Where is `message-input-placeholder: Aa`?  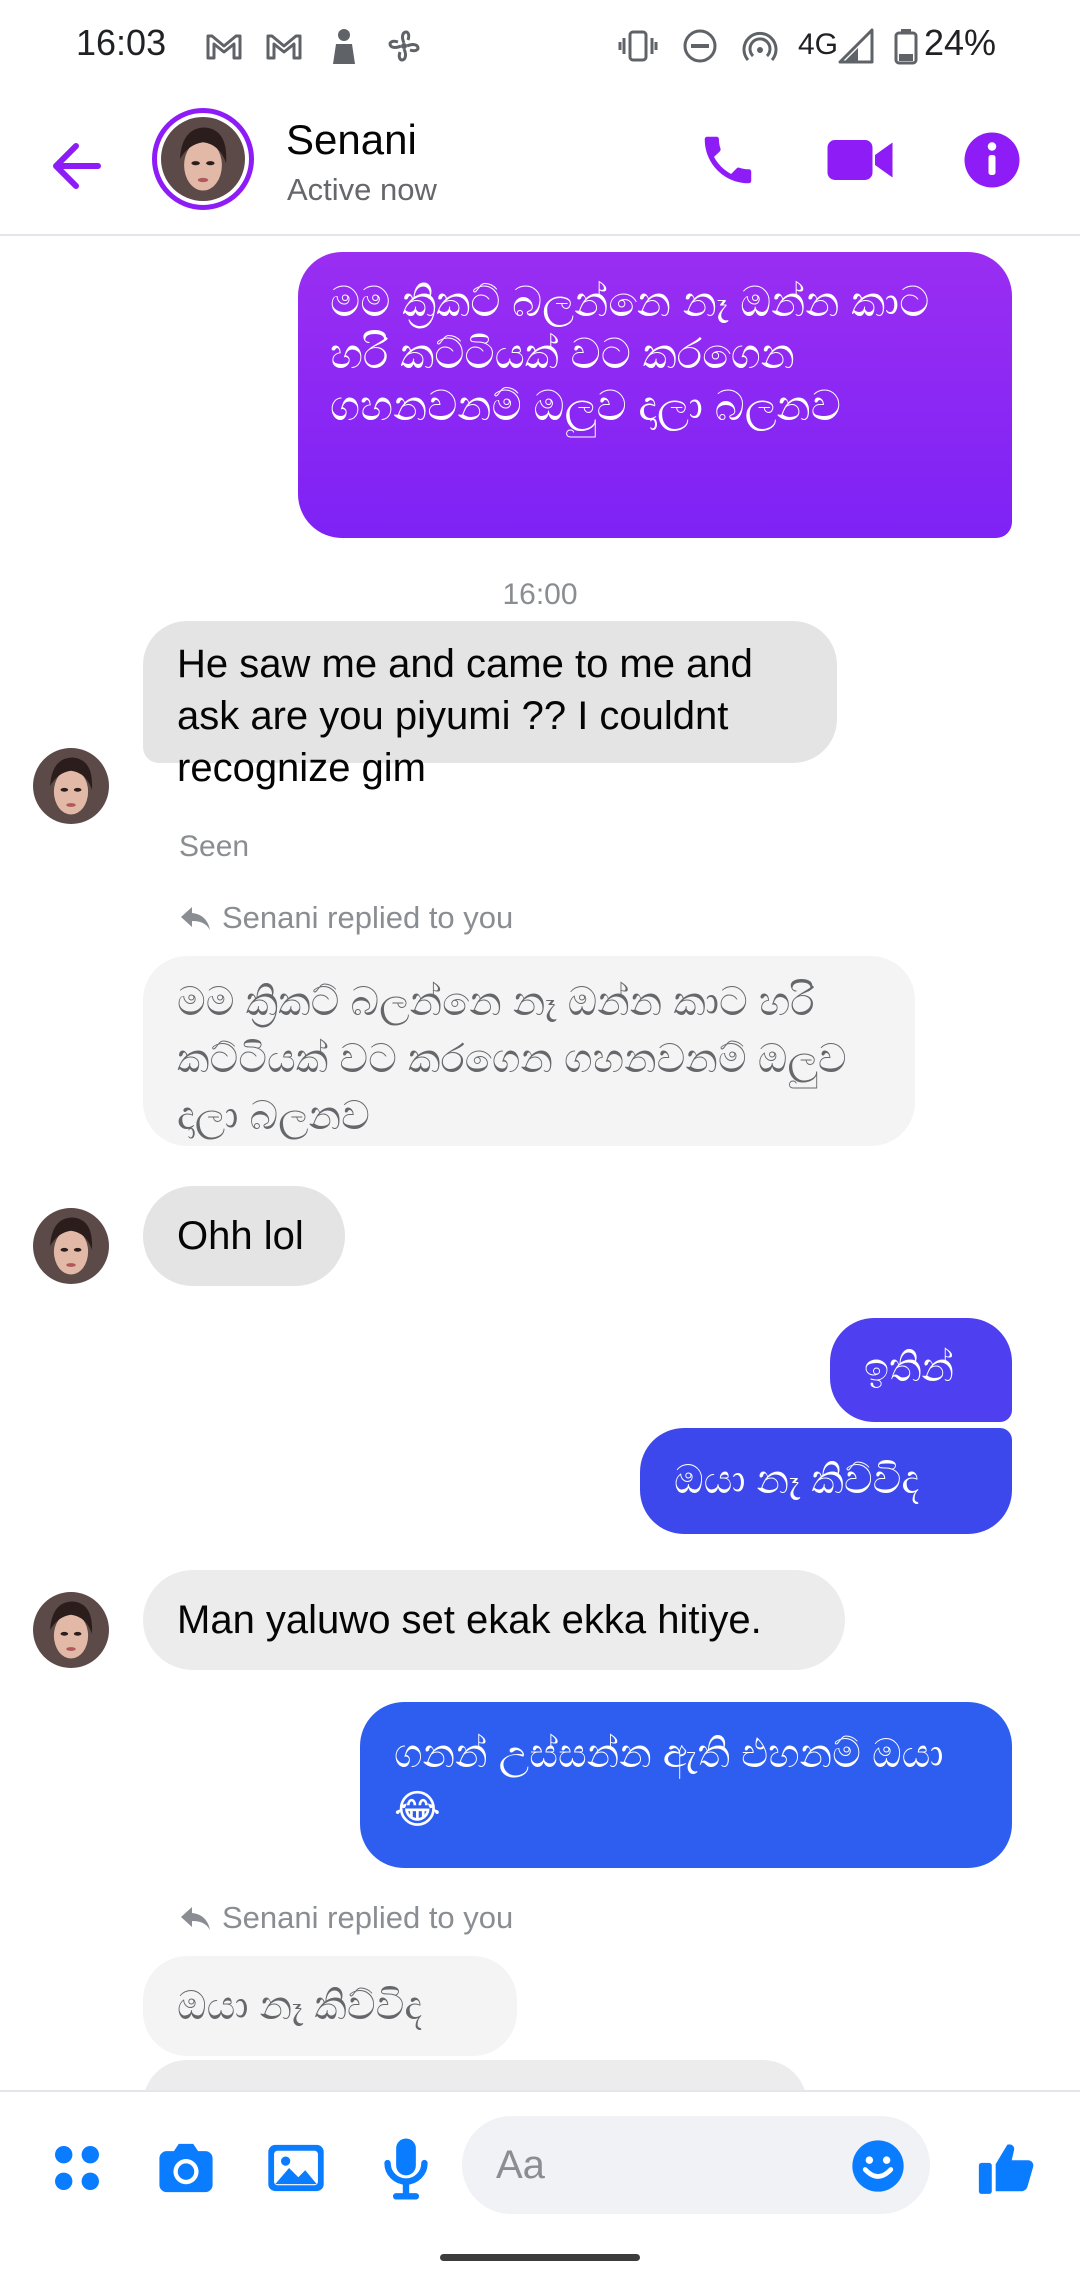
message-input-placeholder: Aa is located at coordinates (520, 2165).